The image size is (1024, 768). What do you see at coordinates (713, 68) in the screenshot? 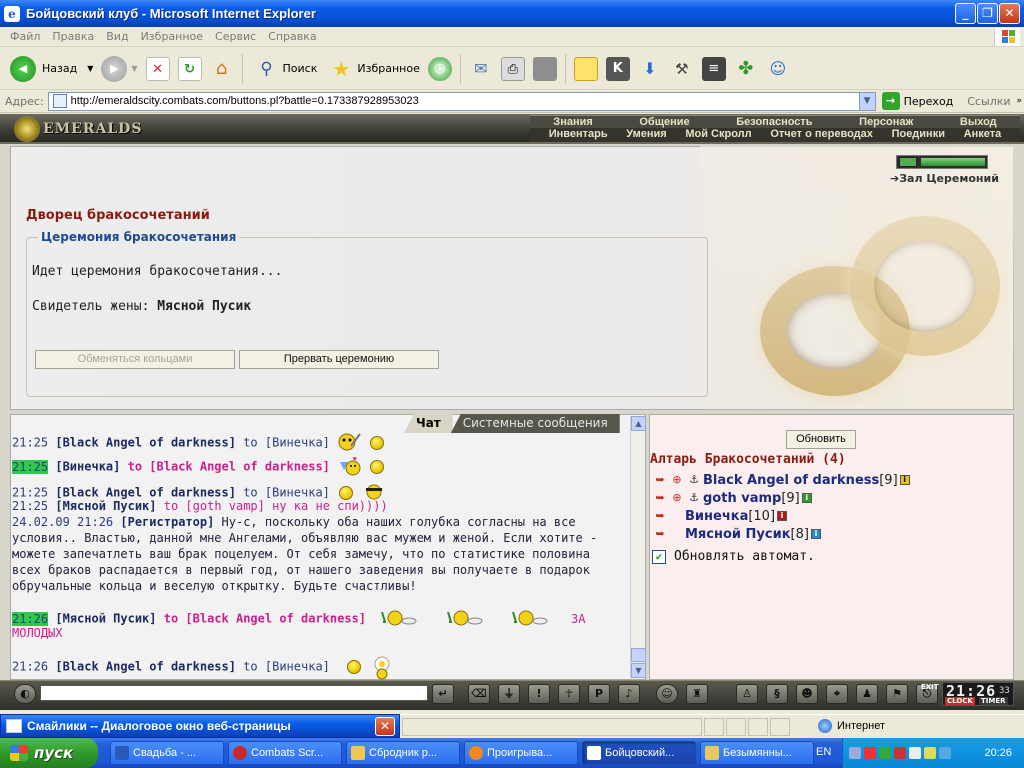
I see `archive-icon: ≡` at bounding box center [713, 68].